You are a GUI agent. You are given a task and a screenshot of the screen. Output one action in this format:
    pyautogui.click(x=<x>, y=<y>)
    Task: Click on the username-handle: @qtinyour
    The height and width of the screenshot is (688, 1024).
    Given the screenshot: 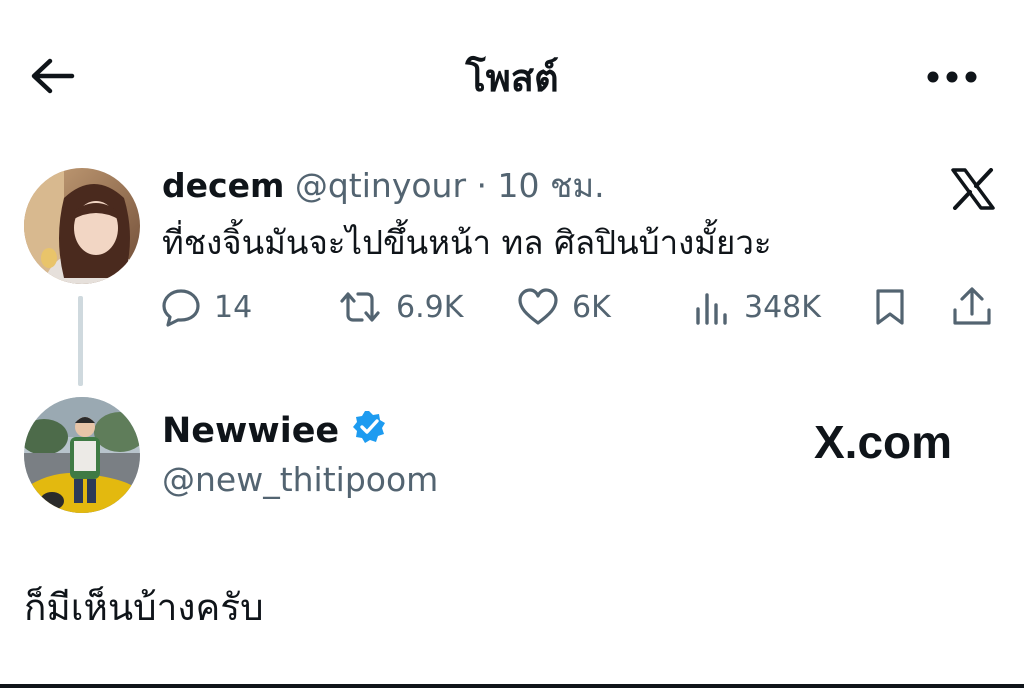 What is the action you would take?
    pyautogui.click(x=380, y=185)
    